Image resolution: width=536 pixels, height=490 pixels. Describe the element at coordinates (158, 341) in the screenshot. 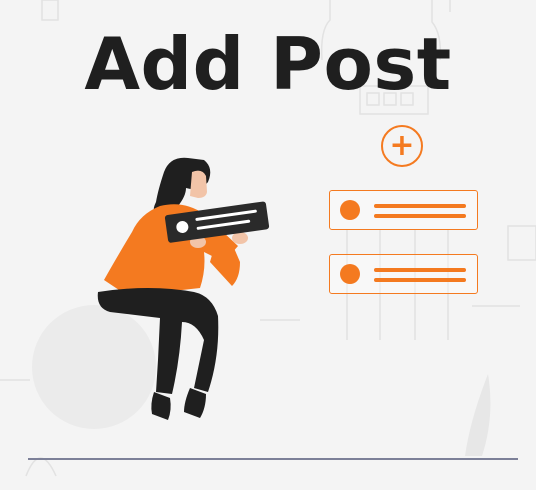

I see `legs` at that location.